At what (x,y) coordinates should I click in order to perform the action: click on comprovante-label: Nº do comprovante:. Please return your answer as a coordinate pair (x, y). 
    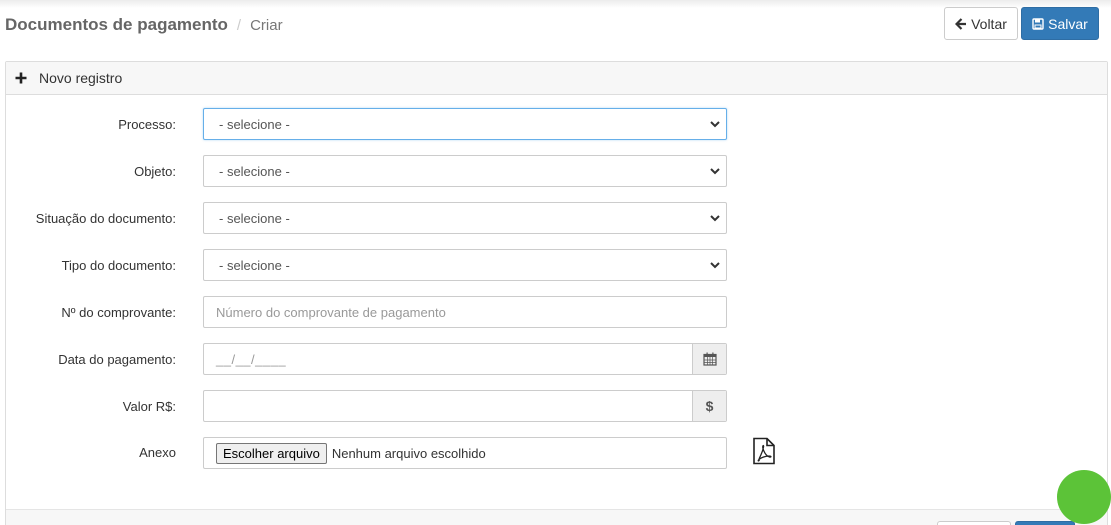
    Looking at the image, I should click on (118, 312).